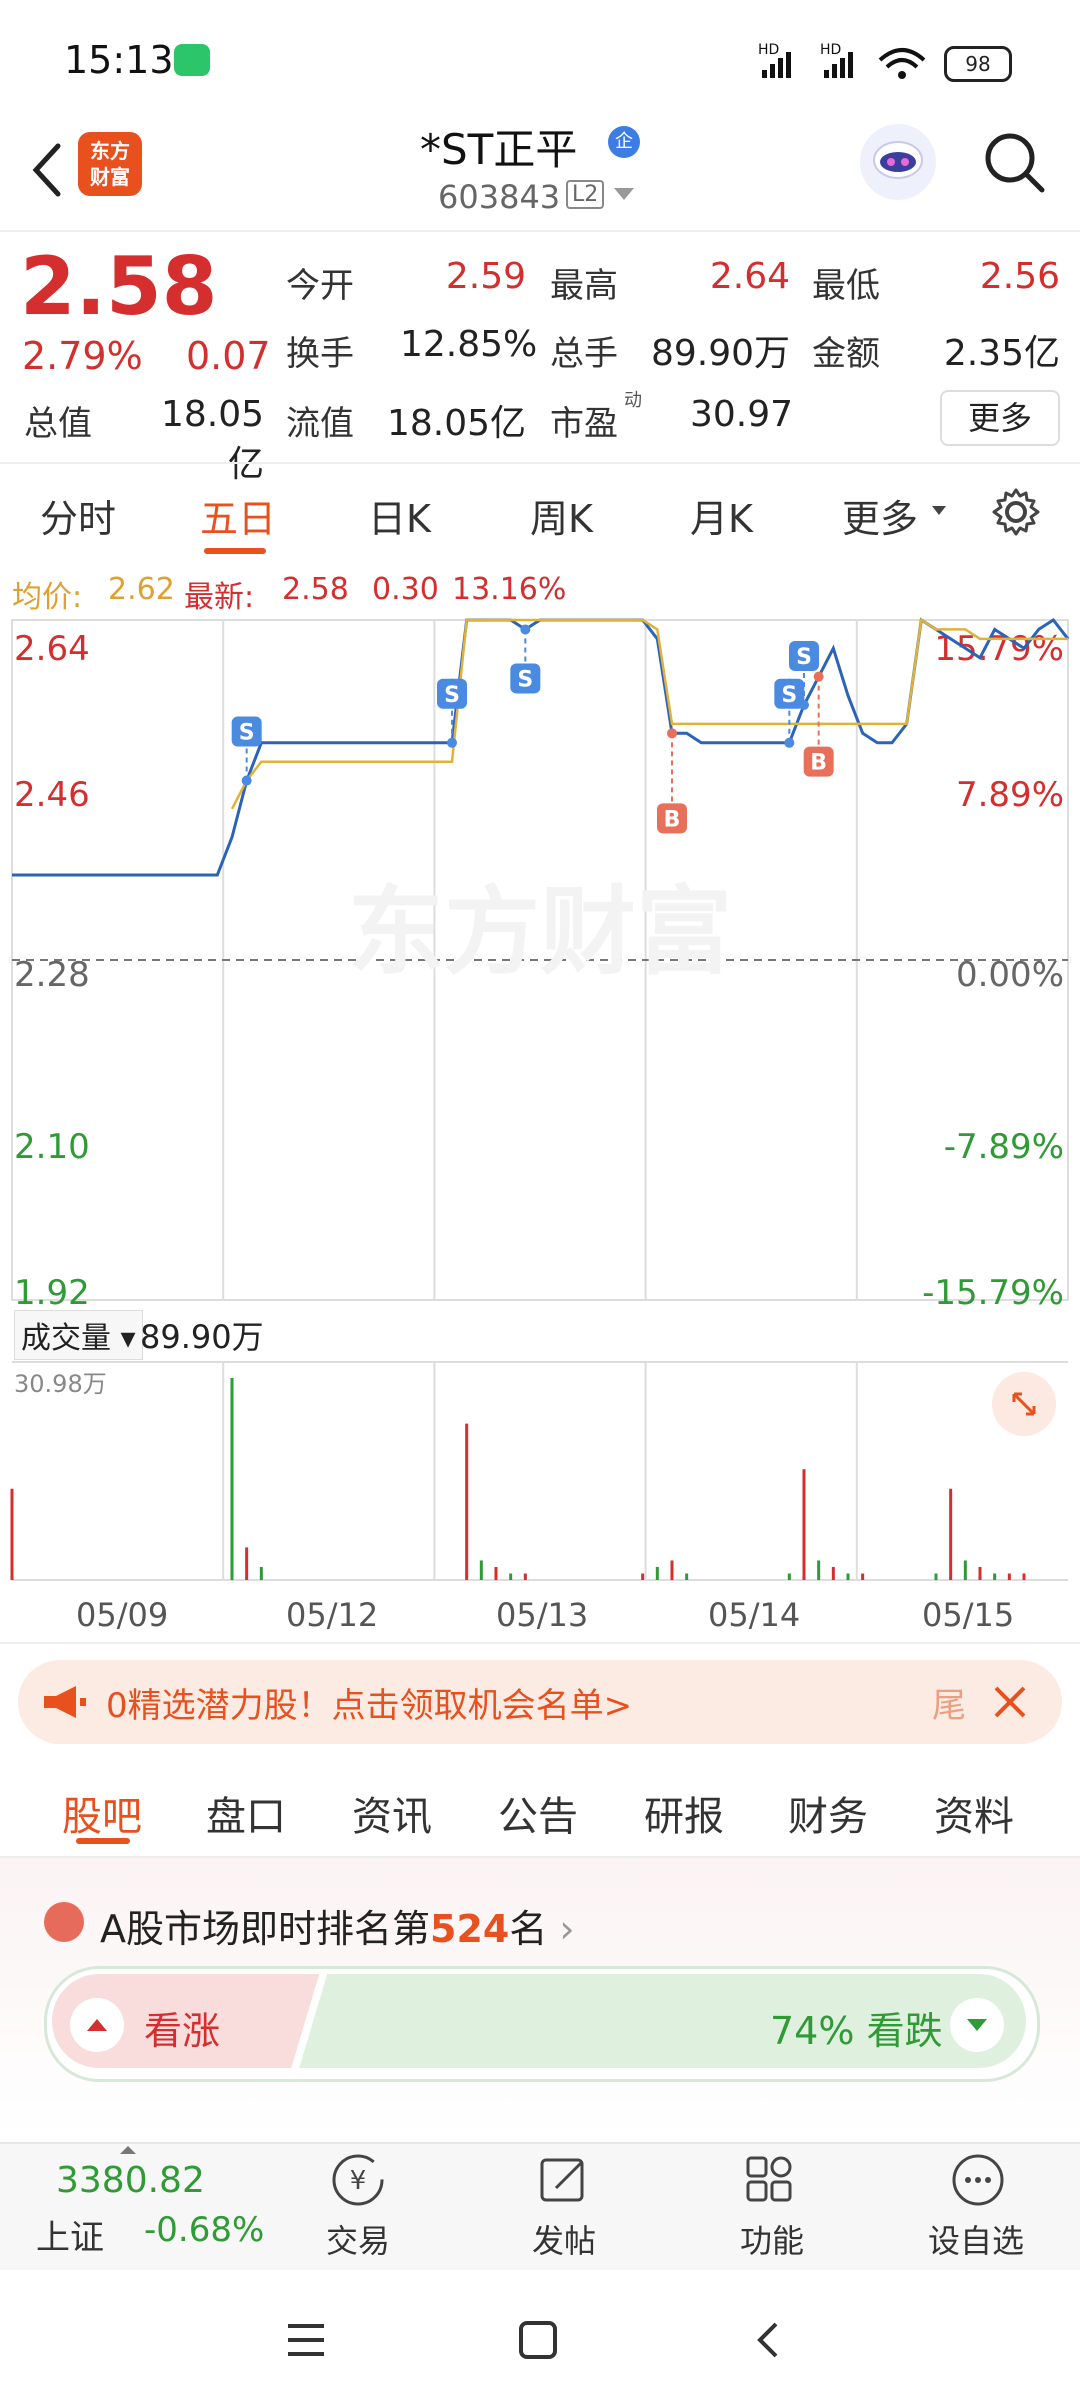  Describe the element at coordinates (70, 2234) in the screenshot. I see `index-name: 上证` at that location.